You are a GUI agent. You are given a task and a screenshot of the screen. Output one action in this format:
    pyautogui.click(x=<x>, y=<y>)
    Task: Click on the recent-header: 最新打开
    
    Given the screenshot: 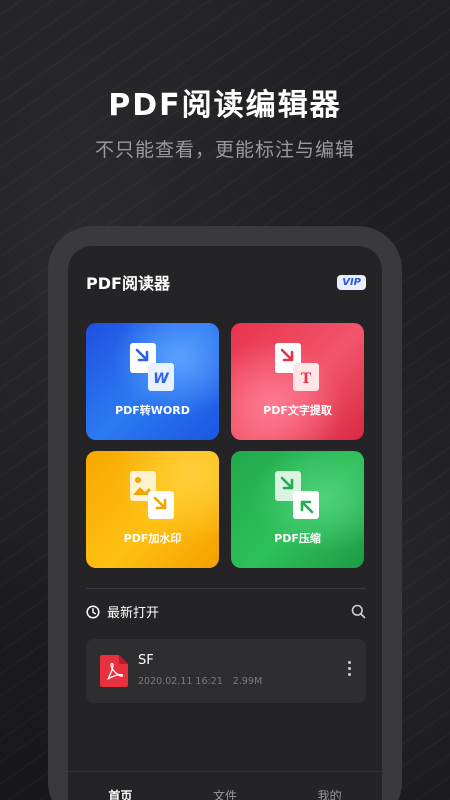 What is the action you would take?
    pyautogui.click(x=226, y=611)
    